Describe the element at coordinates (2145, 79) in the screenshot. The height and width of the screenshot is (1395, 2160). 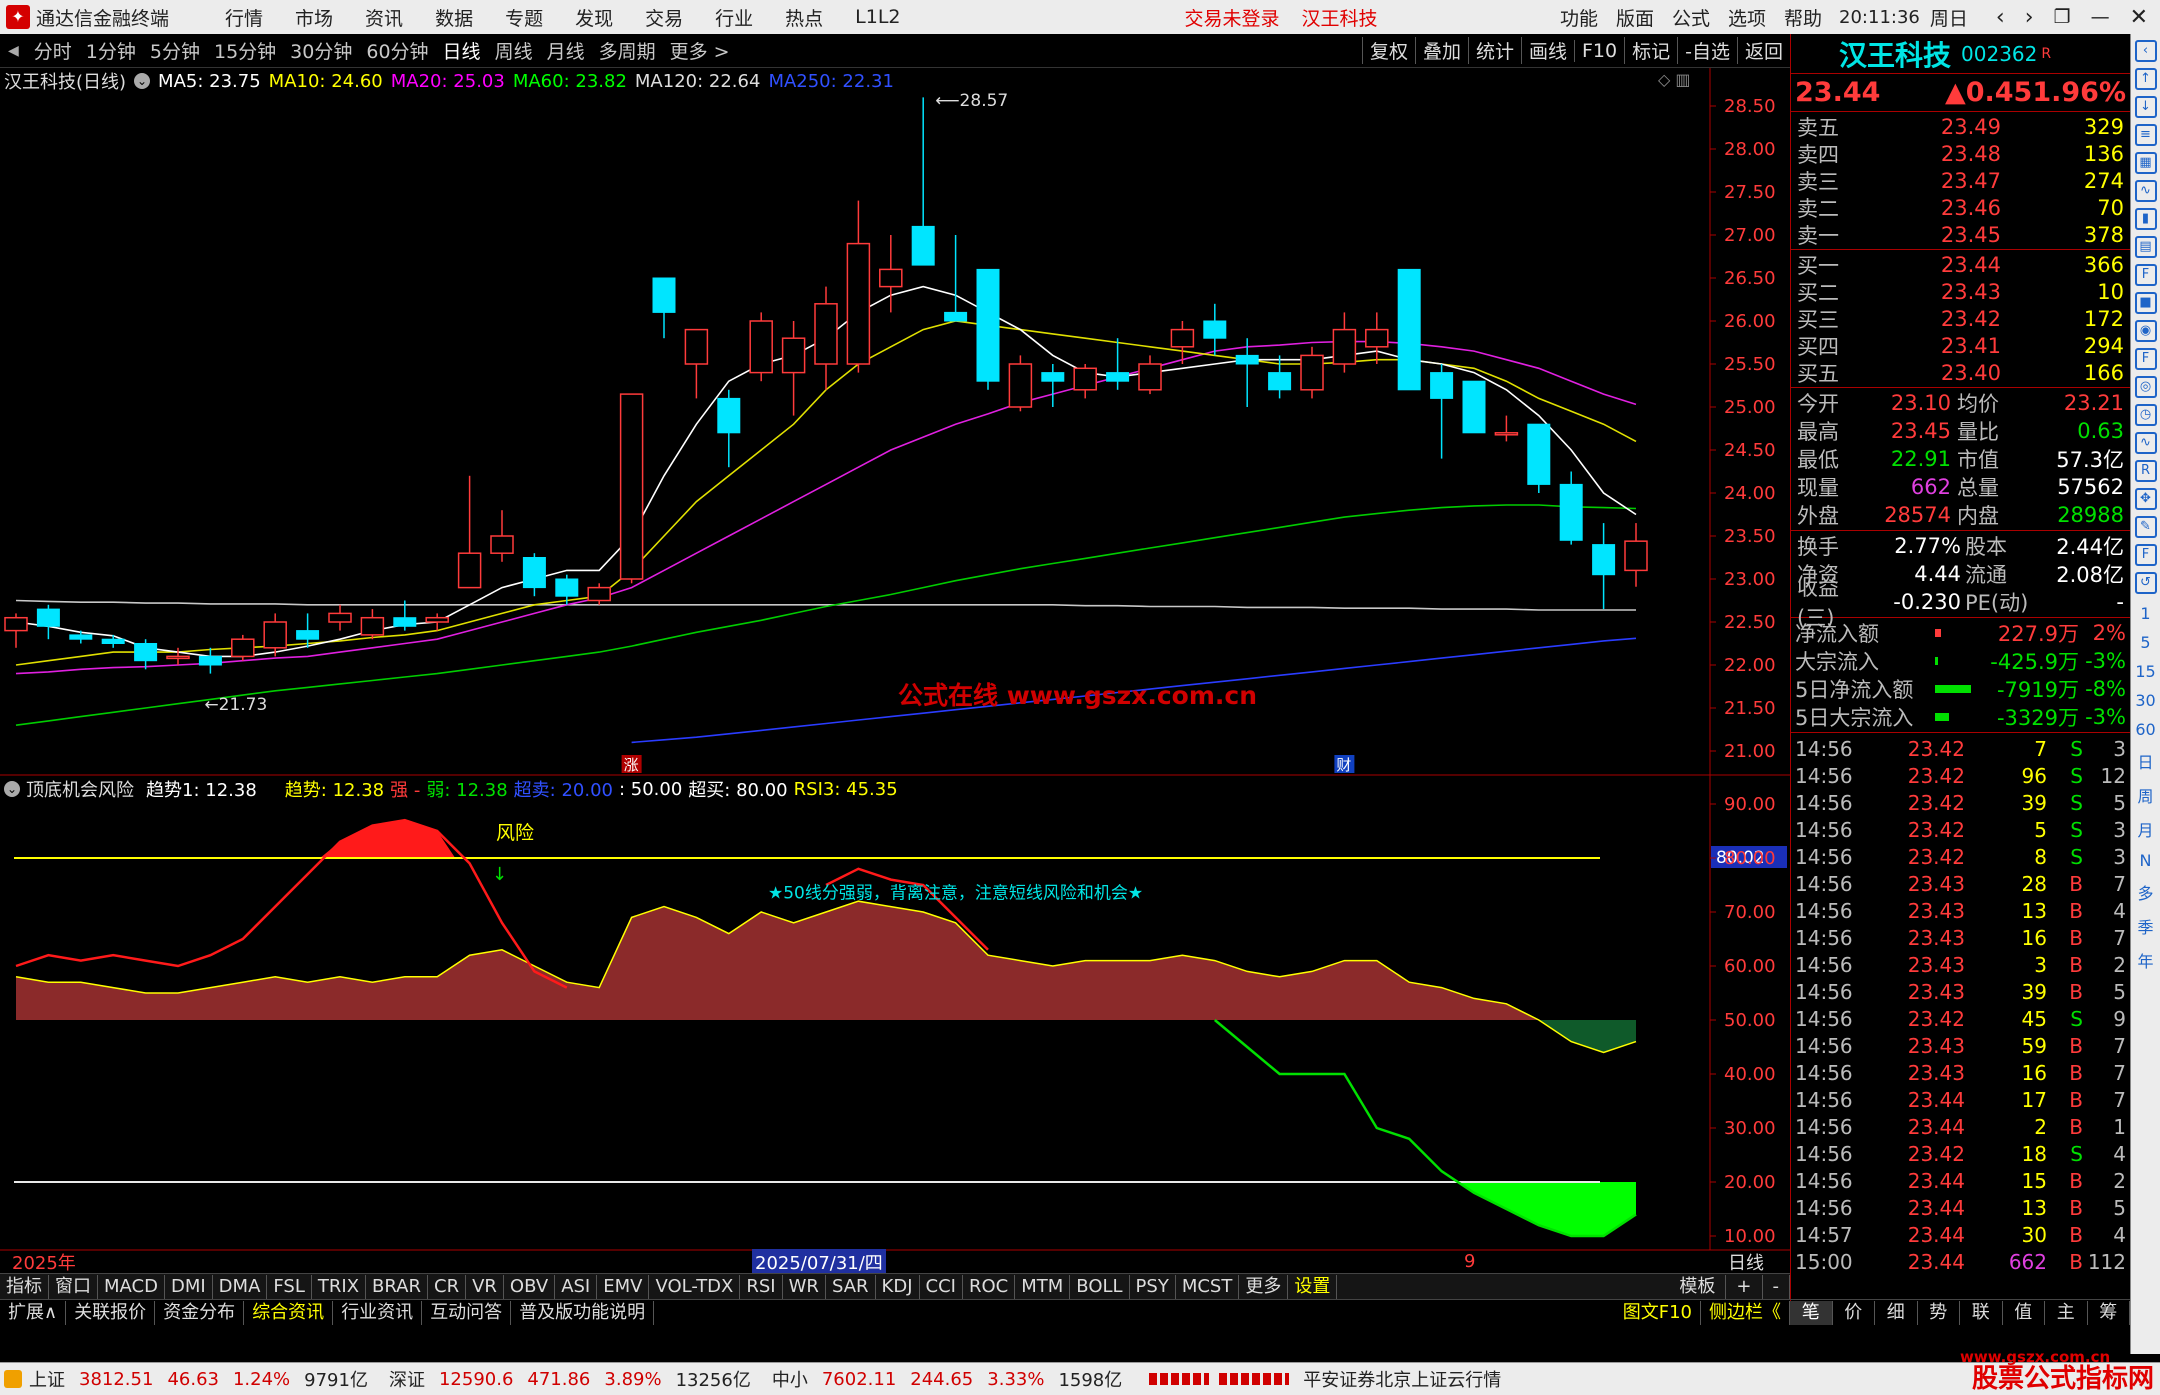
I see `up-arrow-icon: ↑` at that location.